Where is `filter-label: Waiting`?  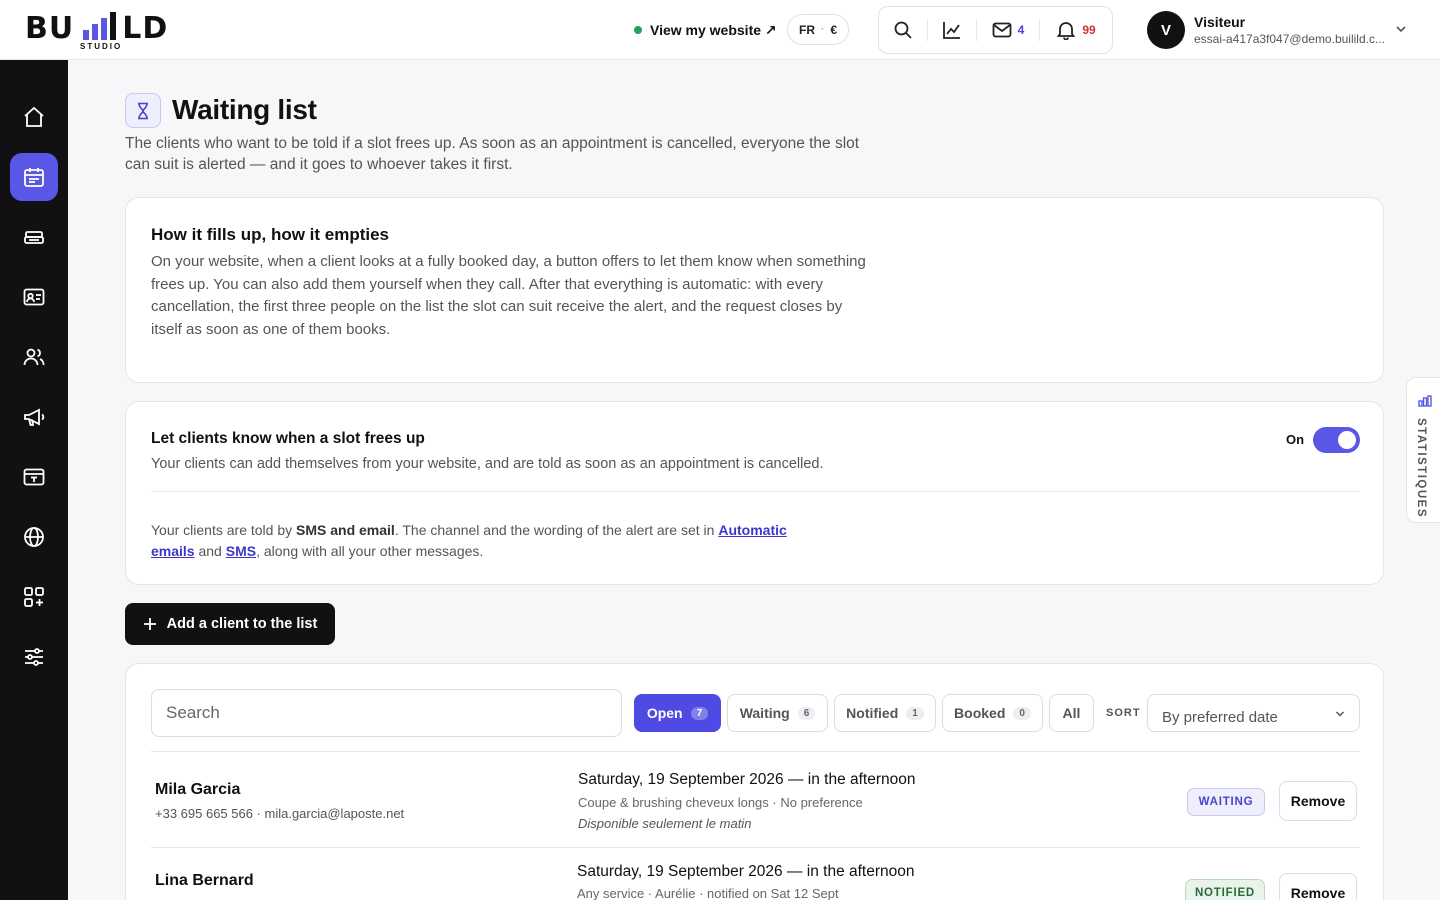
filter-label: Waiting is located at coordinates (764, 713).